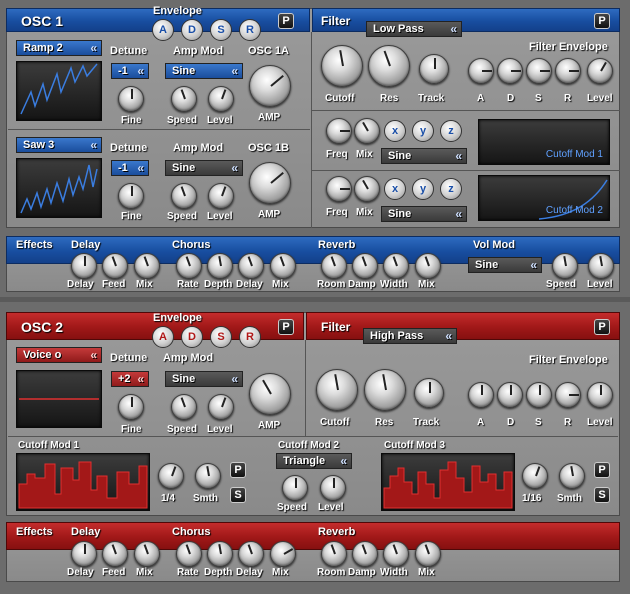 The width and height of the screenshot is (630, 594). Describe the element at coordinates (250, 30) in the screenshot. I see `env-r-button: R` at that location.